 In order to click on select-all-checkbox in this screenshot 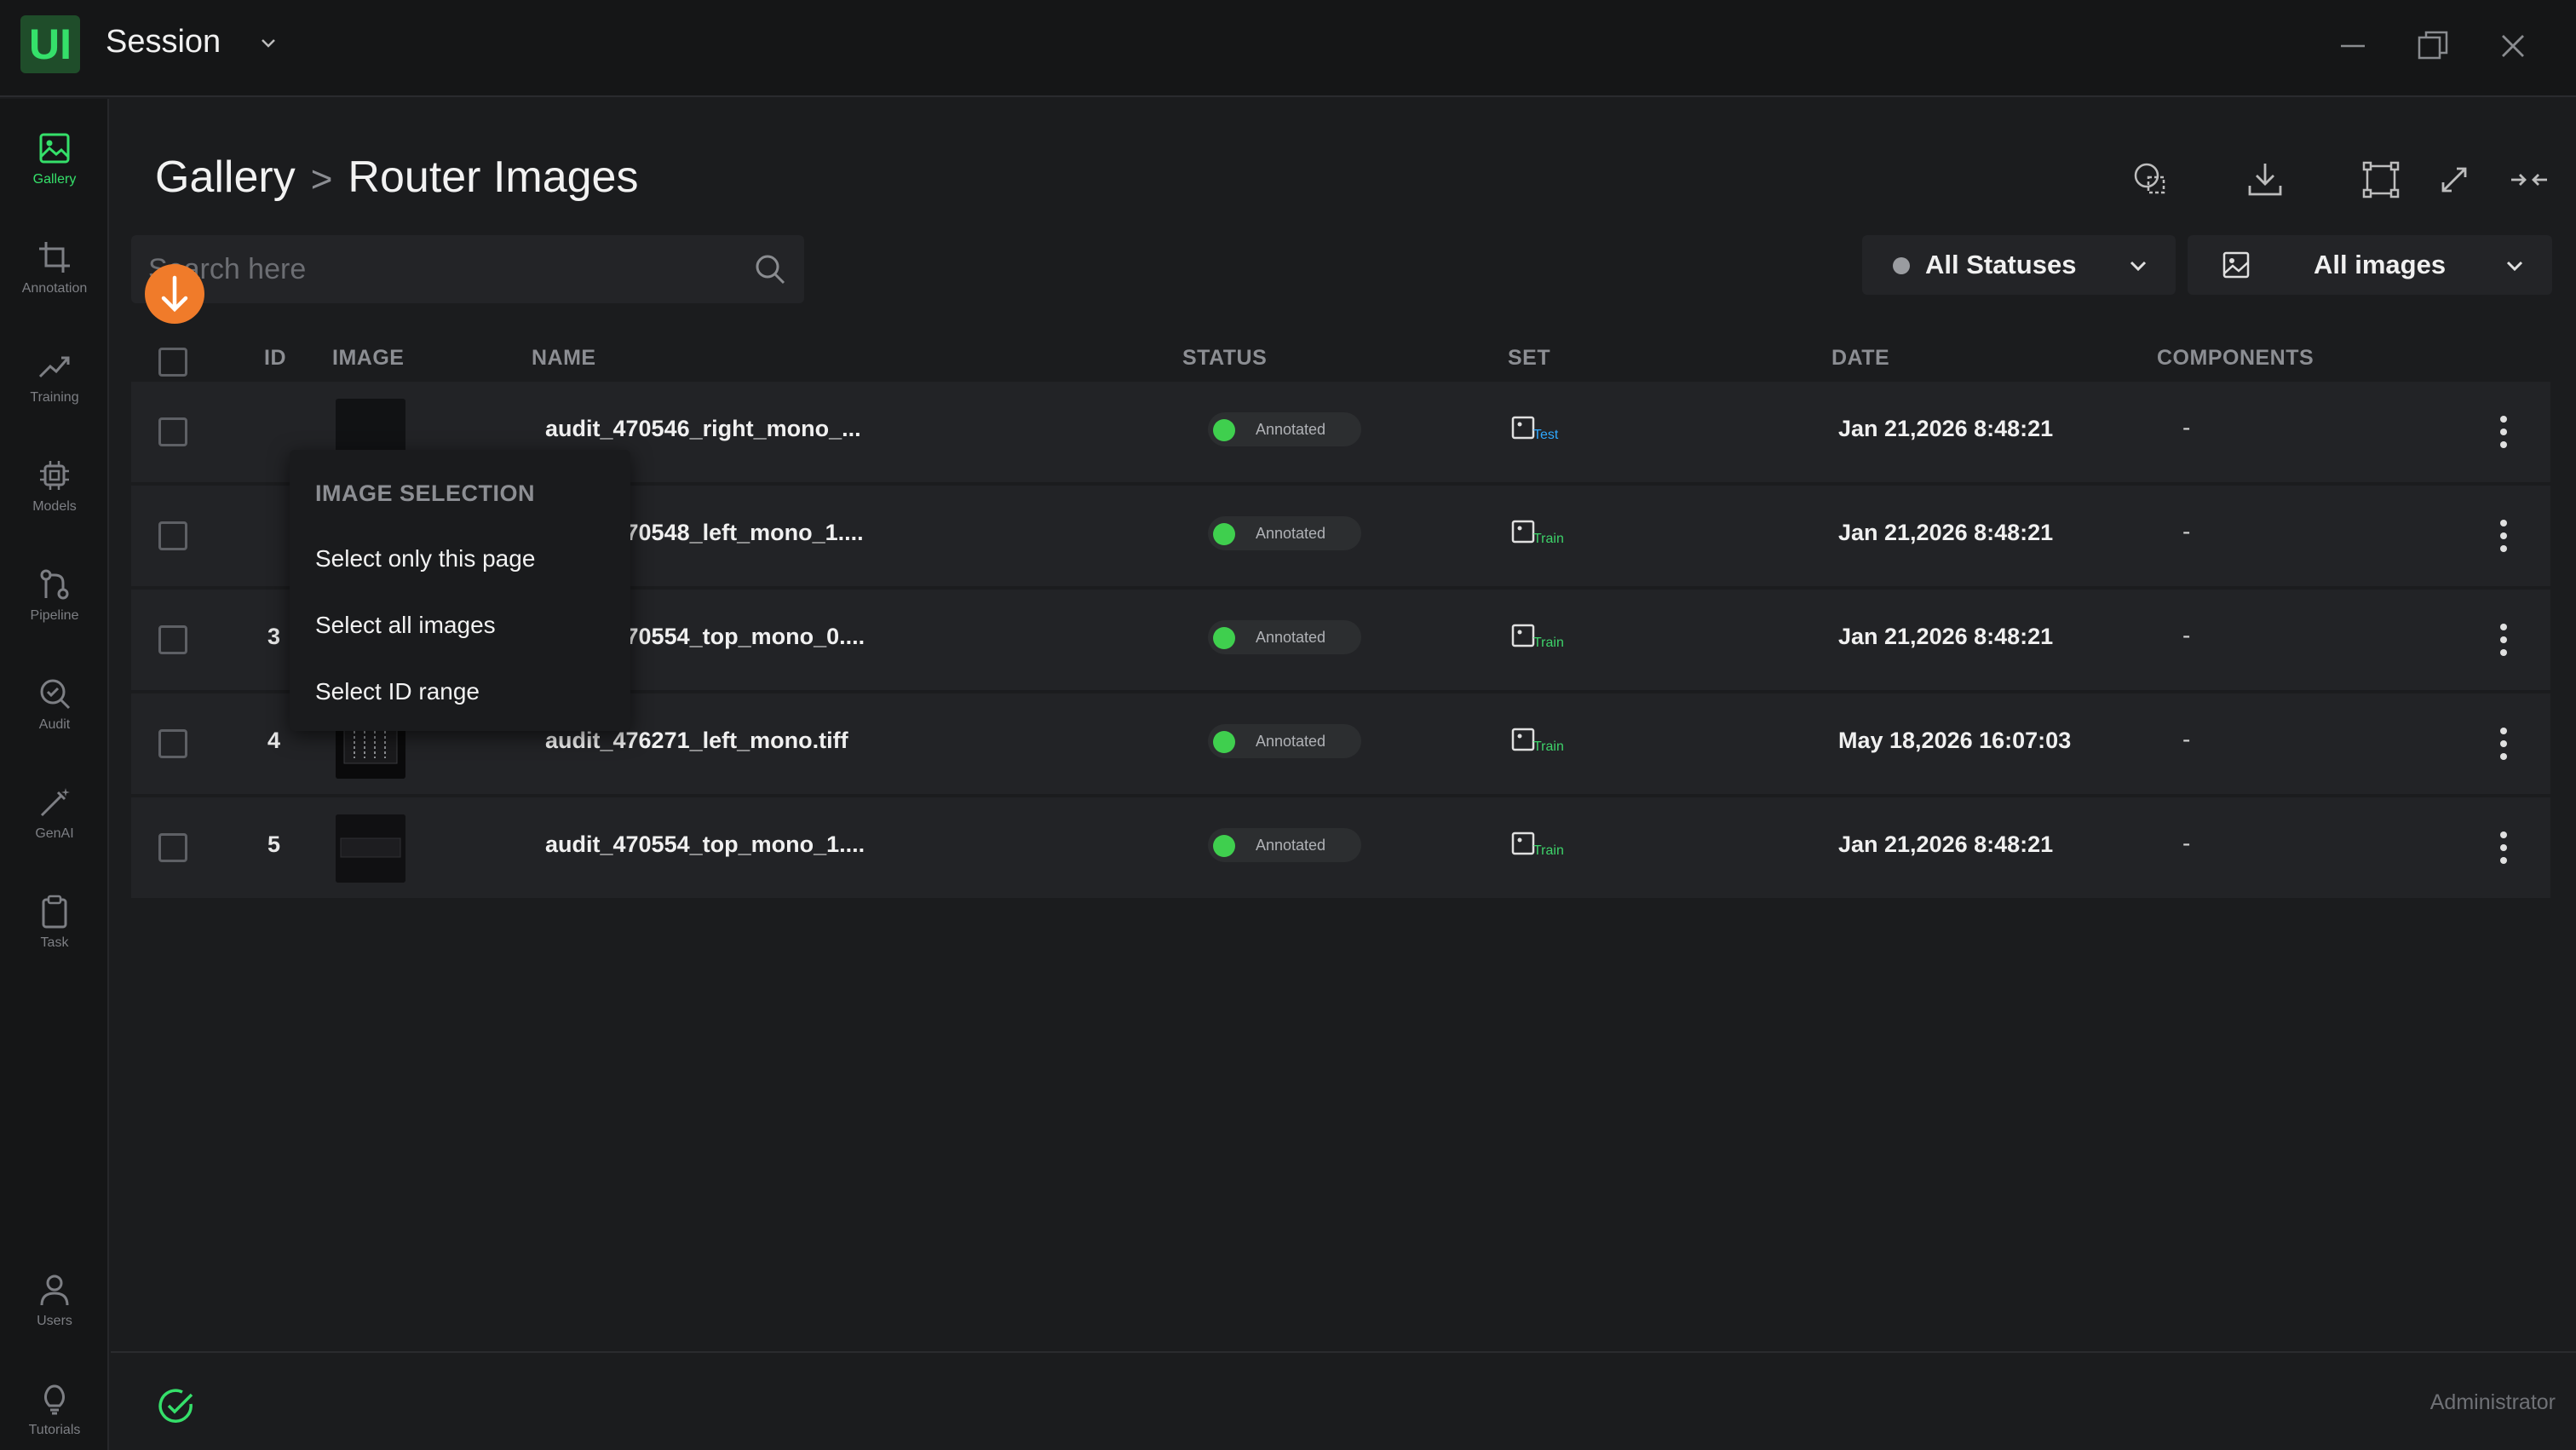, I will do `click(173, 362)`.